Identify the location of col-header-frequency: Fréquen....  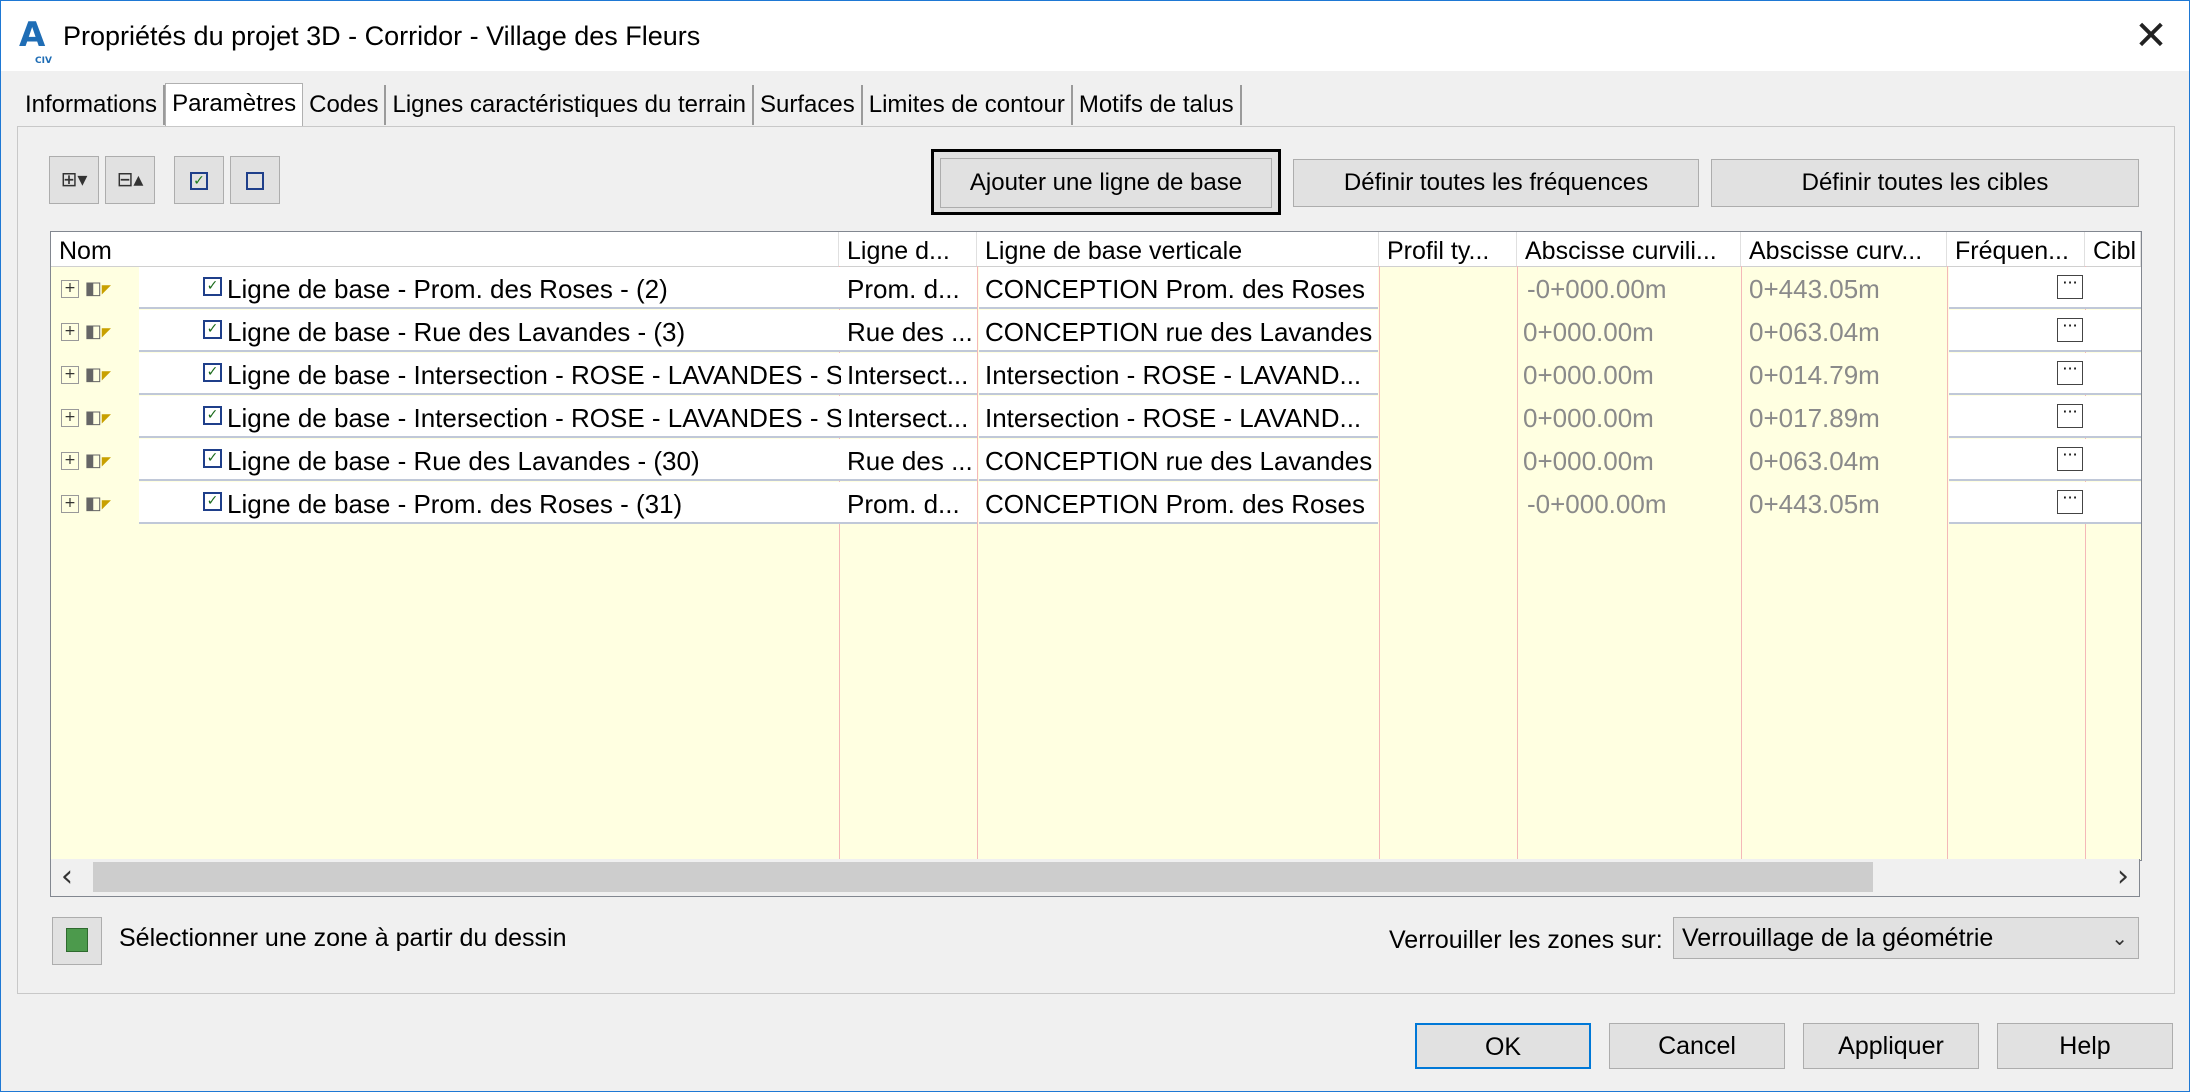
(2016, 249).